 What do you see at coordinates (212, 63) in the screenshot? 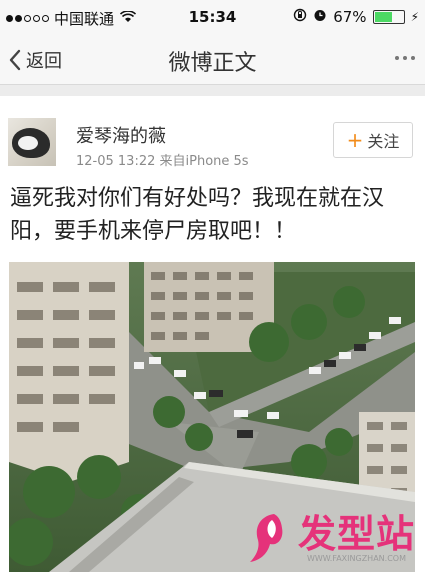
I see `page-title: 微博正文` at bounding box center [212, 63].